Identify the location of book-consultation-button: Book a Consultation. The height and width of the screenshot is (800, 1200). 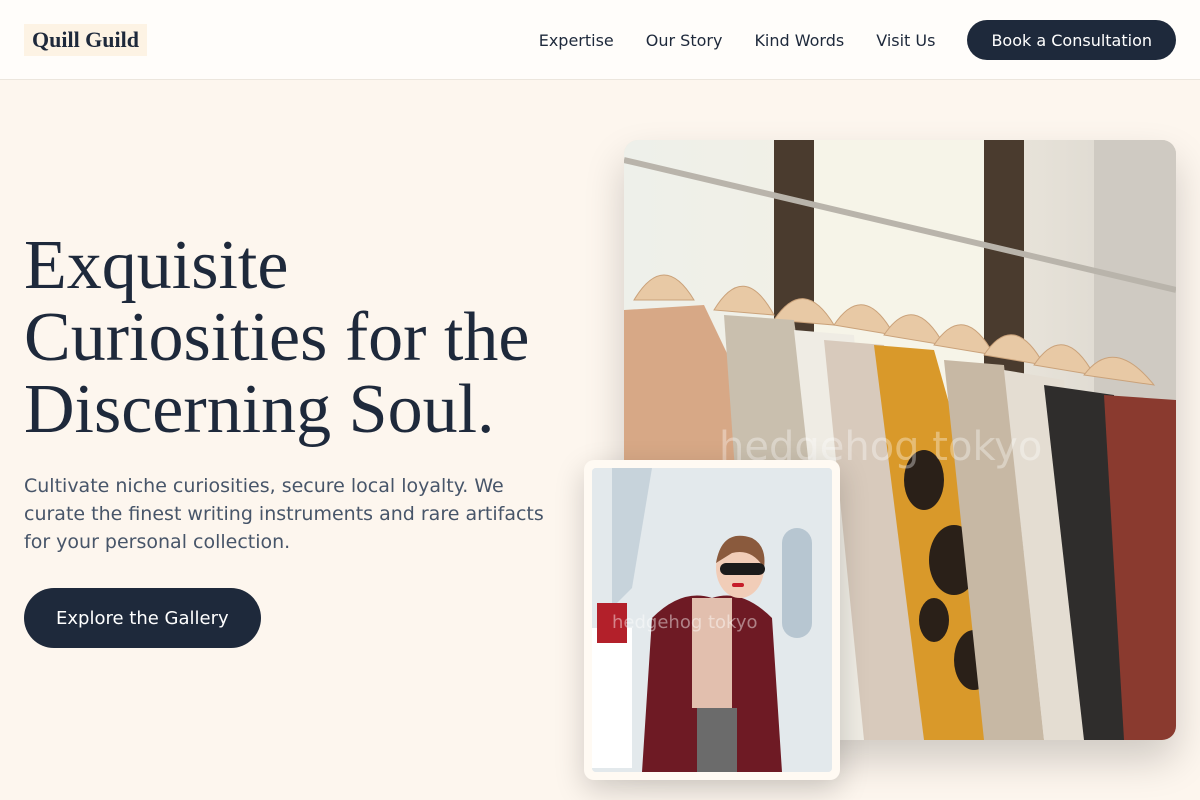
(1071, 40).